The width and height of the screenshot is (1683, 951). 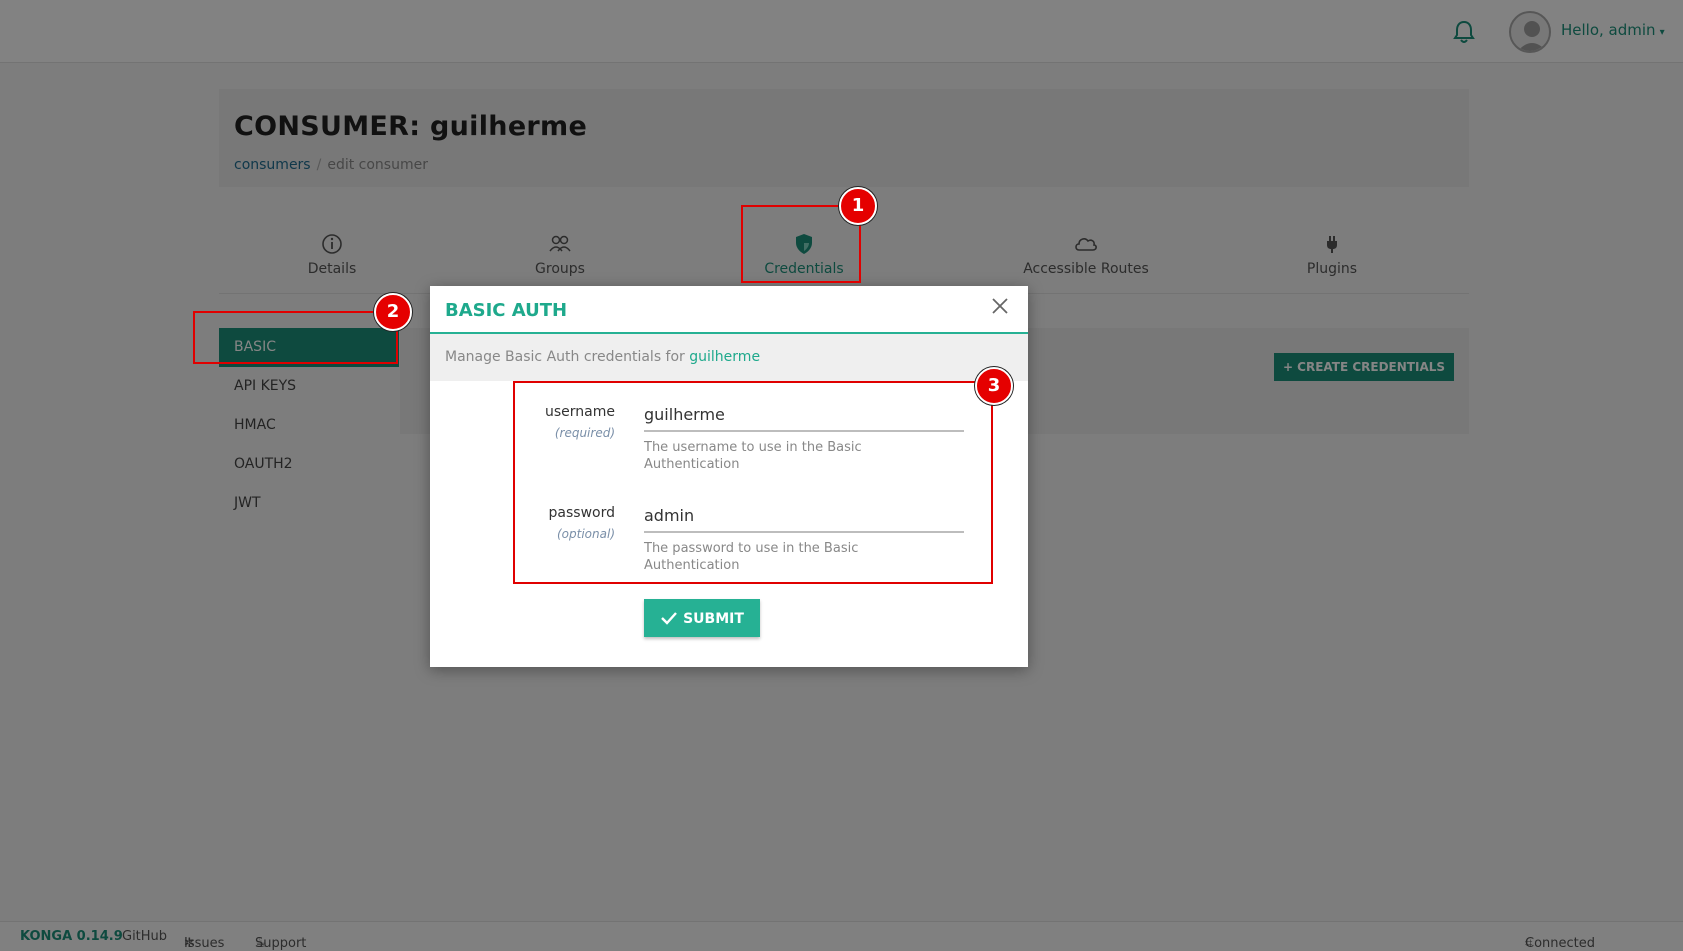 What do you see at coordinates (713, 618) in the screenshot?
I see `submit-label: SUBMIT` at bounding box center [713, 618].